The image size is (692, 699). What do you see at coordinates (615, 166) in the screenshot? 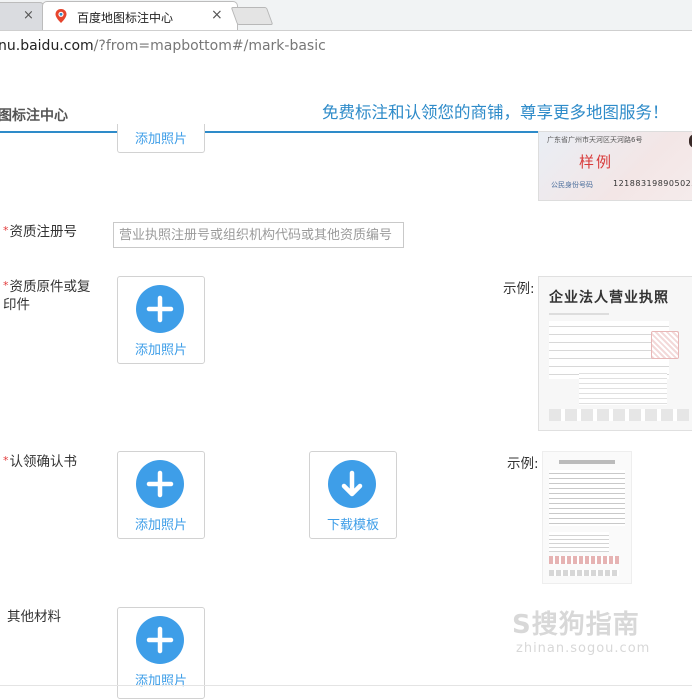
I see `id-card-sample-image: 广东省广州市天河区天河路6号 样例 公民身份号码 121883198905025` at bounding box center [615, 166].